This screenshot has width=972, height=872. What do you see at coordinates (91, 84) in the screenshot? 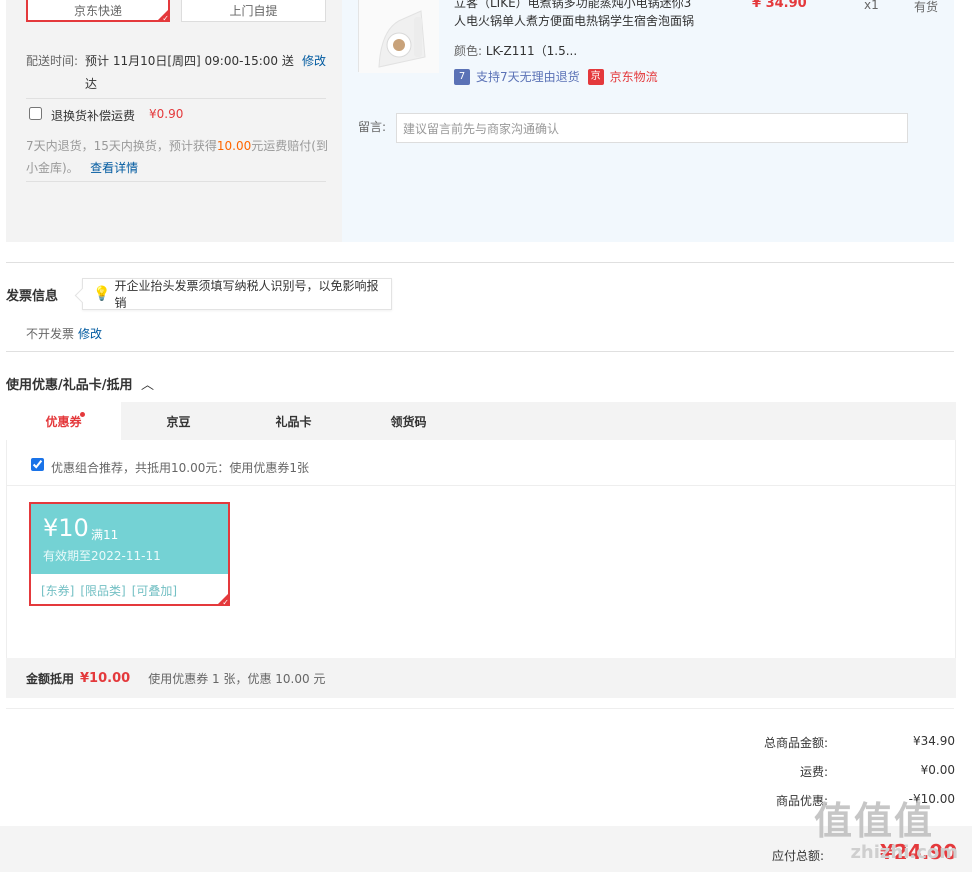
I see `delivery-time-value-cont: 达` at bounding box center [91, 84].